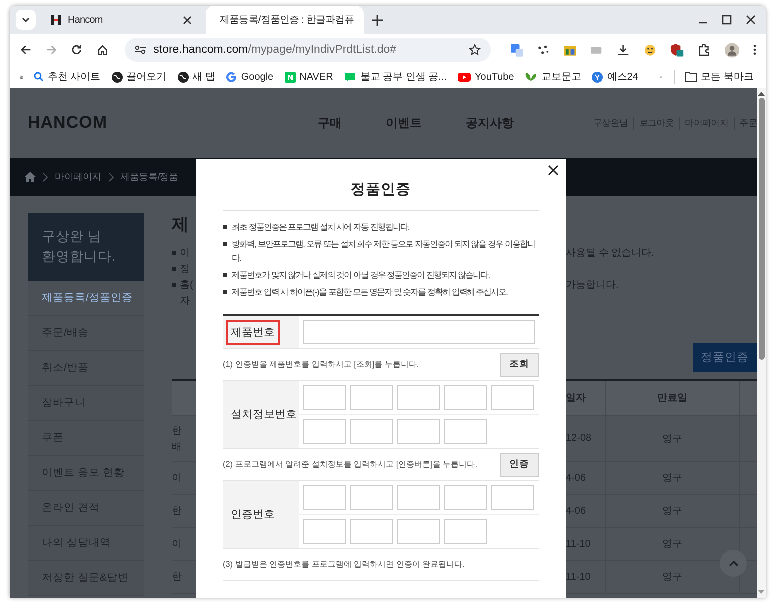 The image size is (773, 615). What do you see at coordinates (704, 50) in the screenshot?
I see `extensions-icon` at bounding box center [704, 50].